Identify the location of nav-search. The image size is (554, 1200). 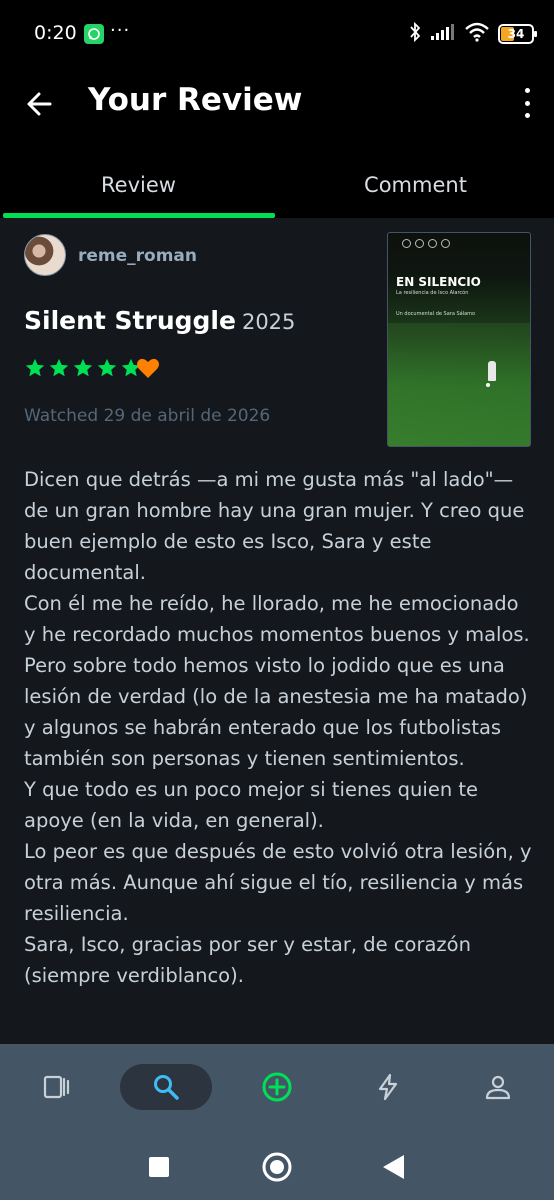
(166, 1087).